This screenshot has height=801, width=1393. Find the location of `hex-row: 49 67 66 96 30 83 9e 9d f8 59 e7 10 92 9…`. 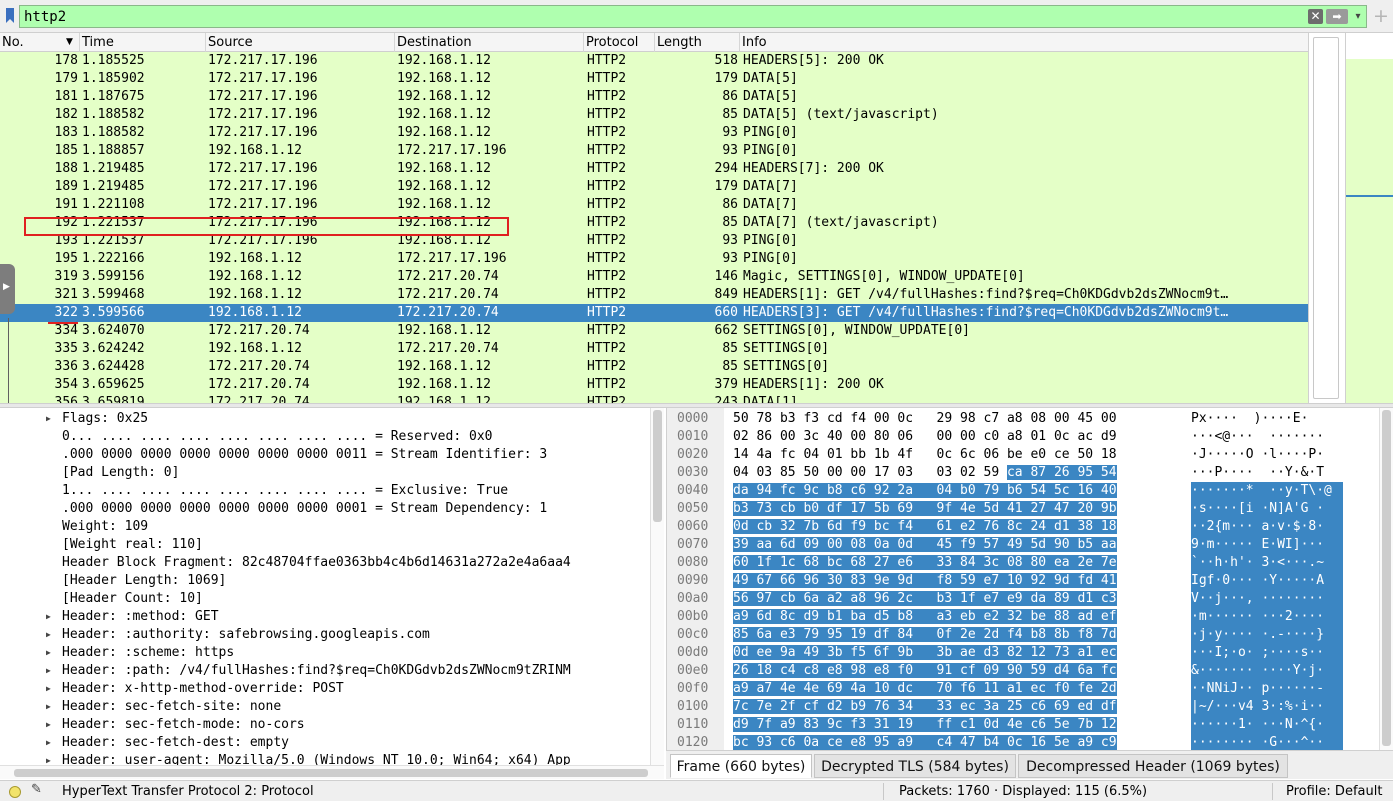

hex-row: 49 67 66 96 30 83 9e 9d f8 59 e7 10 92 9… is located at coordinates (925, 581).